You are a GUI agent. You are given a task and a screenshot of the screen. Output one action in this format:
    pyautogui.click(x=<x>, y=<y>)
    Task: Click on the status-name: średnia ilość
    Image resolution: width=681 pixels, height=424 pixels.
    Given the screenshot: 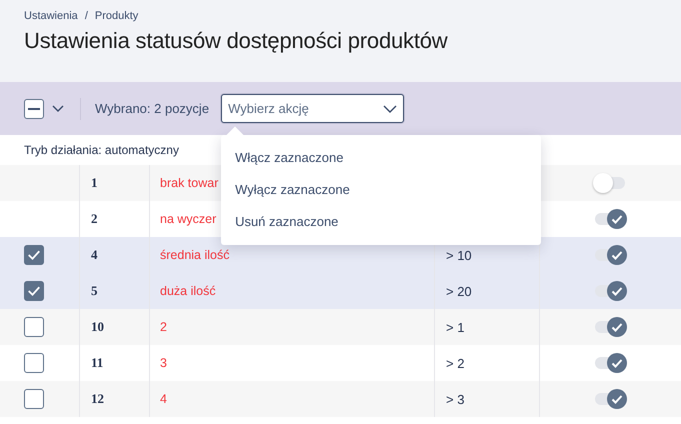 What is the action you would take?
    pyautogui.click(x=195, y=255)
    